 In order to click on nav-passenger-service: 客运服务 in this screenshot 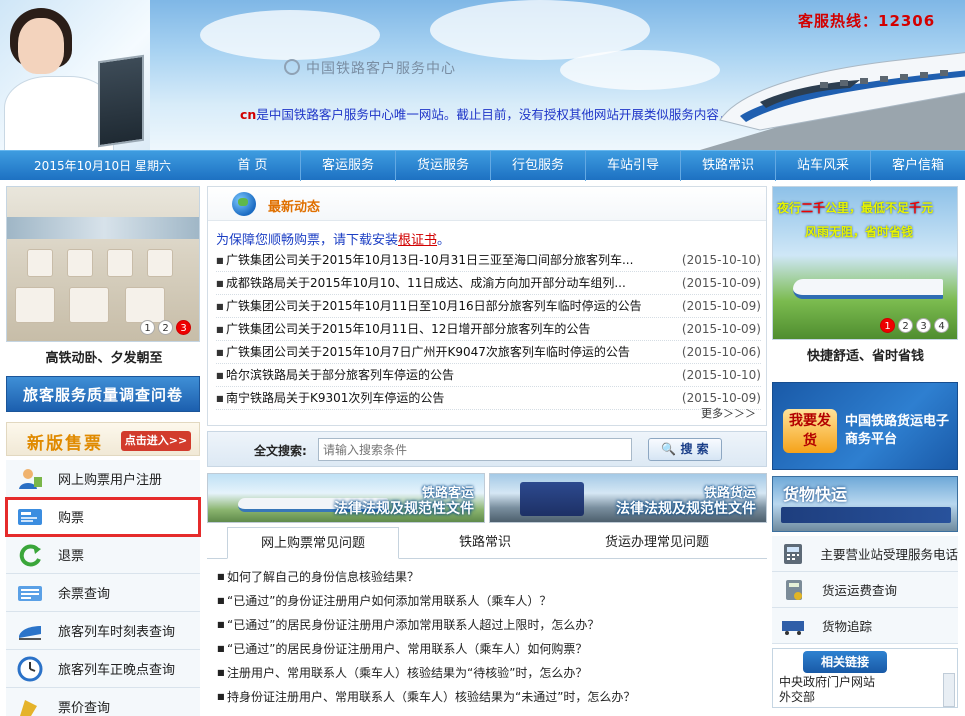, I will do `click(347, 166)`.